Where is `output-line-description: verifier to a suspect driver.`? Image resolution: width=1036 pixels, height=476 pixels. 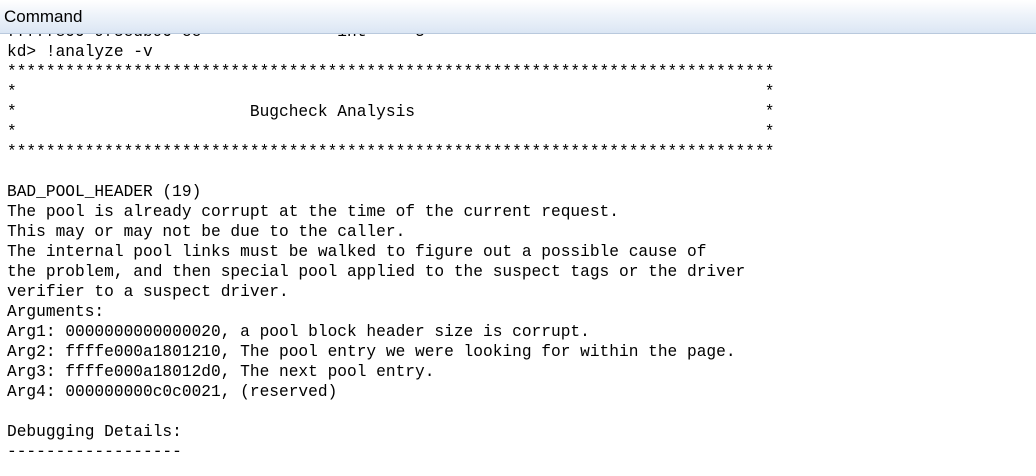
output-line-description: verifier to a suspect driver. is located at coordinates (148, 292).